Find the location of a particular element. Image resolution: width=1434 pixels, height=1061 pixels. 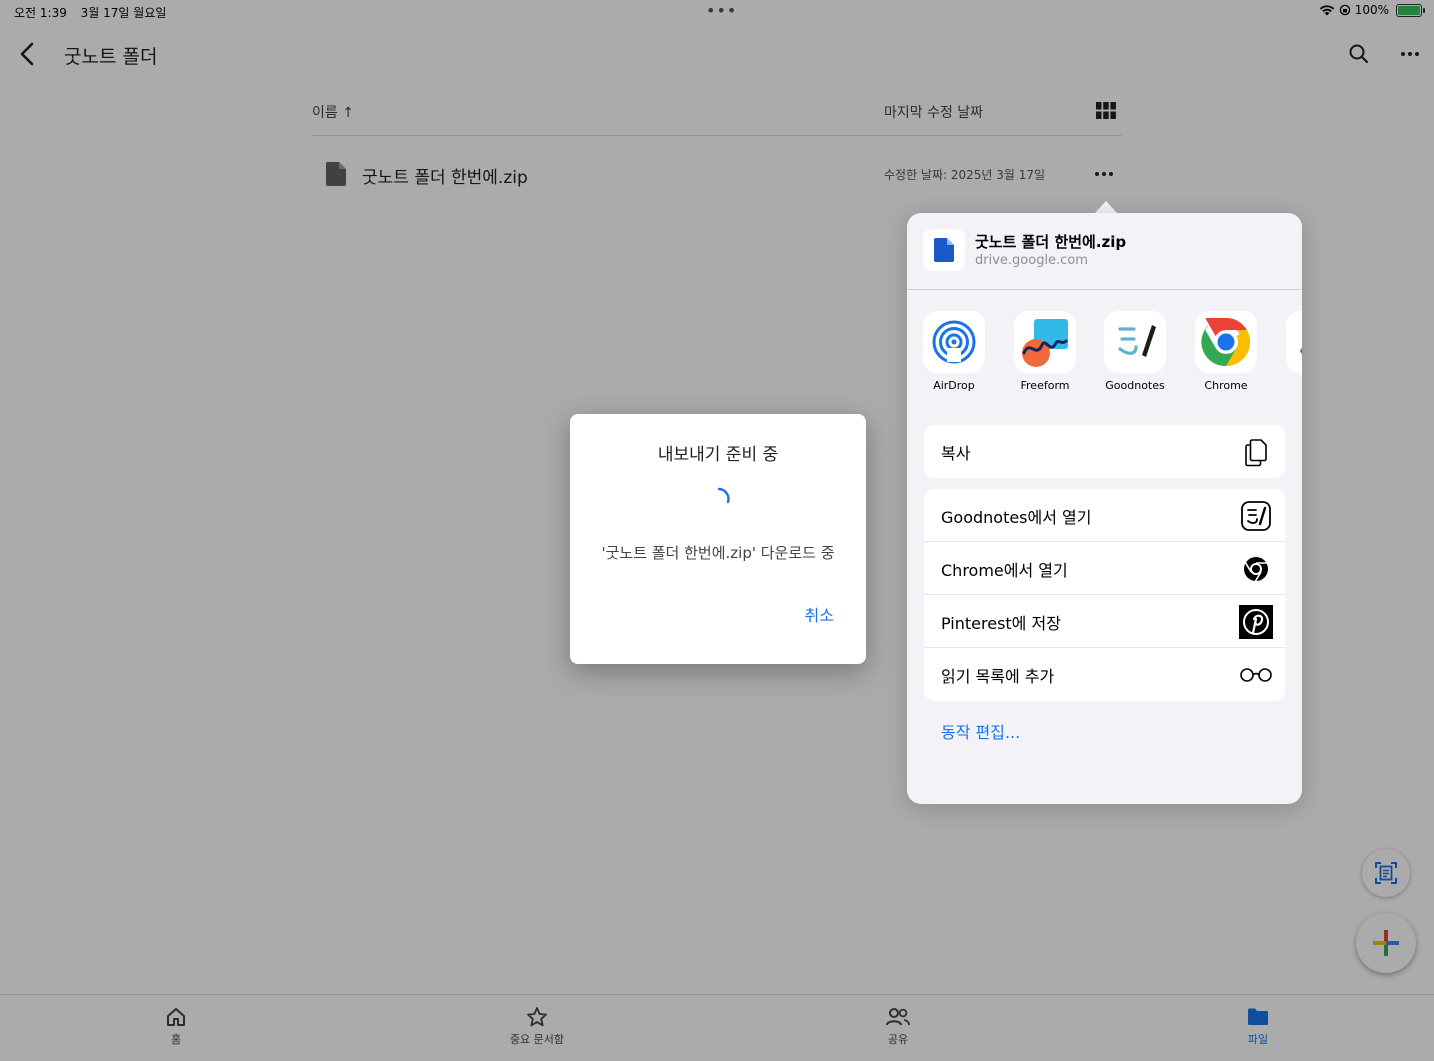

share-sheet-header: 굿노트 폴더 한번에.zip drive.google.com is located at coordinates (1104, 251).